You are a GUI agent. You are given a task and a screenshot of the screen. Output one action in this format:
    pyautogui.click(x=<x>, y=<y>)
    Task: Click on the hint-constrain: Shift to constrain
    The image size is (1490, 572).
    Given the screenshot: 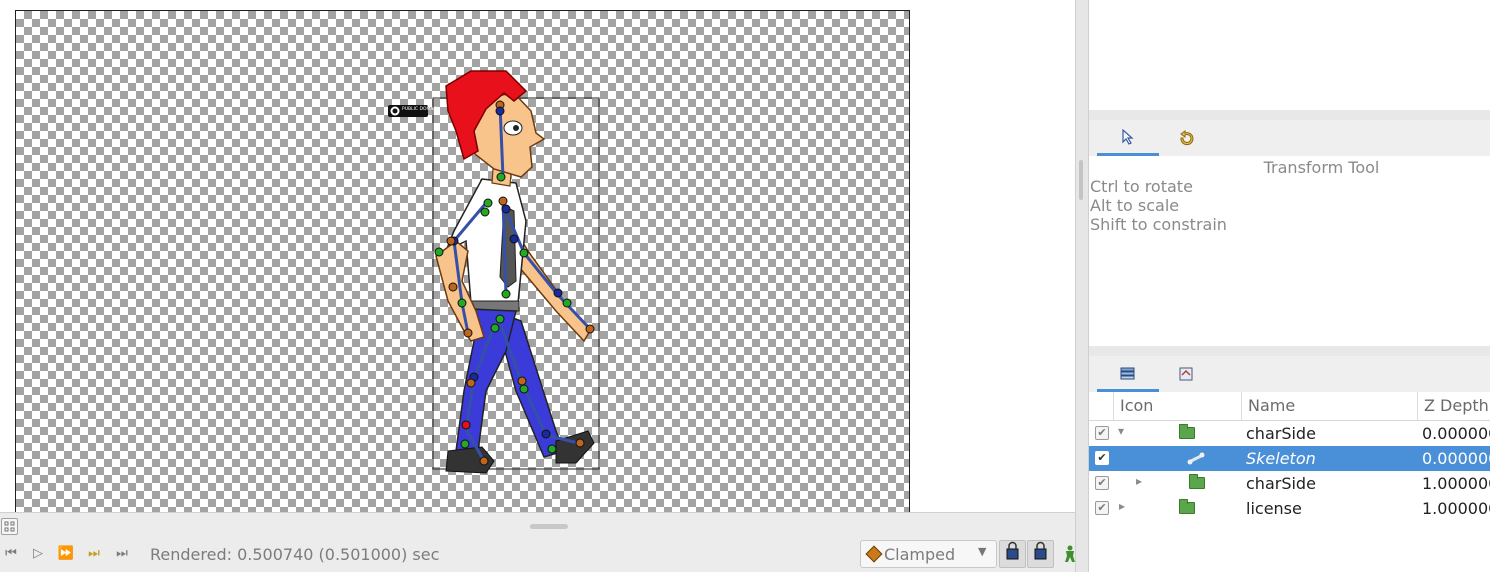 What is the action you would take?
    pyautogui.click(x=1158, y=224)
    